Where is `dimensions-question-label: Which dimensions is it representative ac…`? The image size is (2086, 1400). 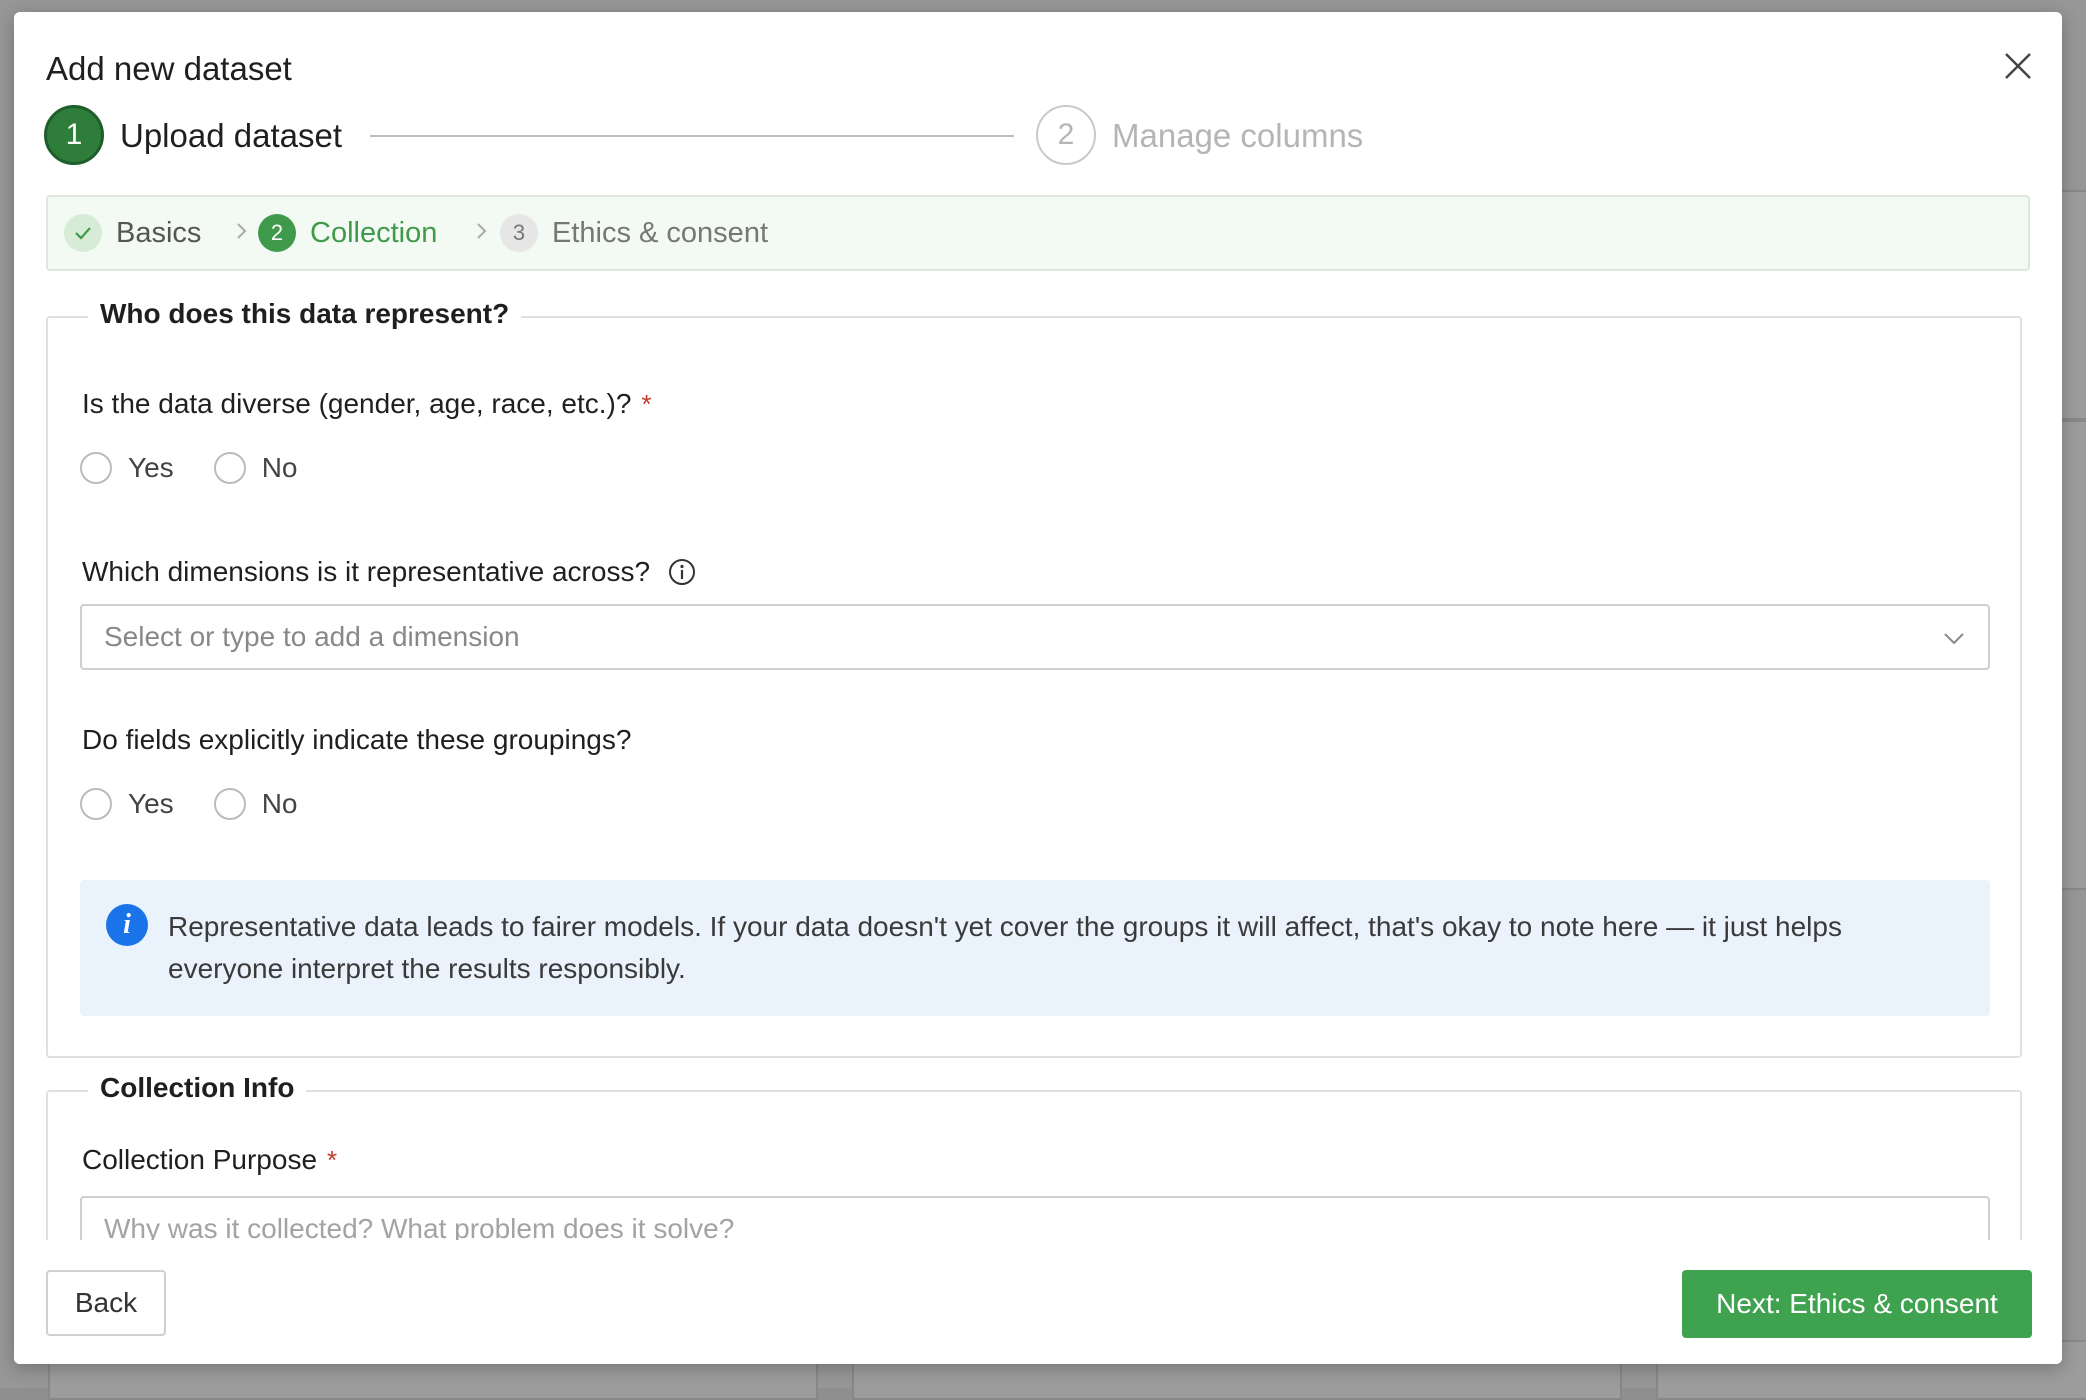 dimensions-question-label: Which dimensions is it representative ac… is located at coordinates (389, 572).